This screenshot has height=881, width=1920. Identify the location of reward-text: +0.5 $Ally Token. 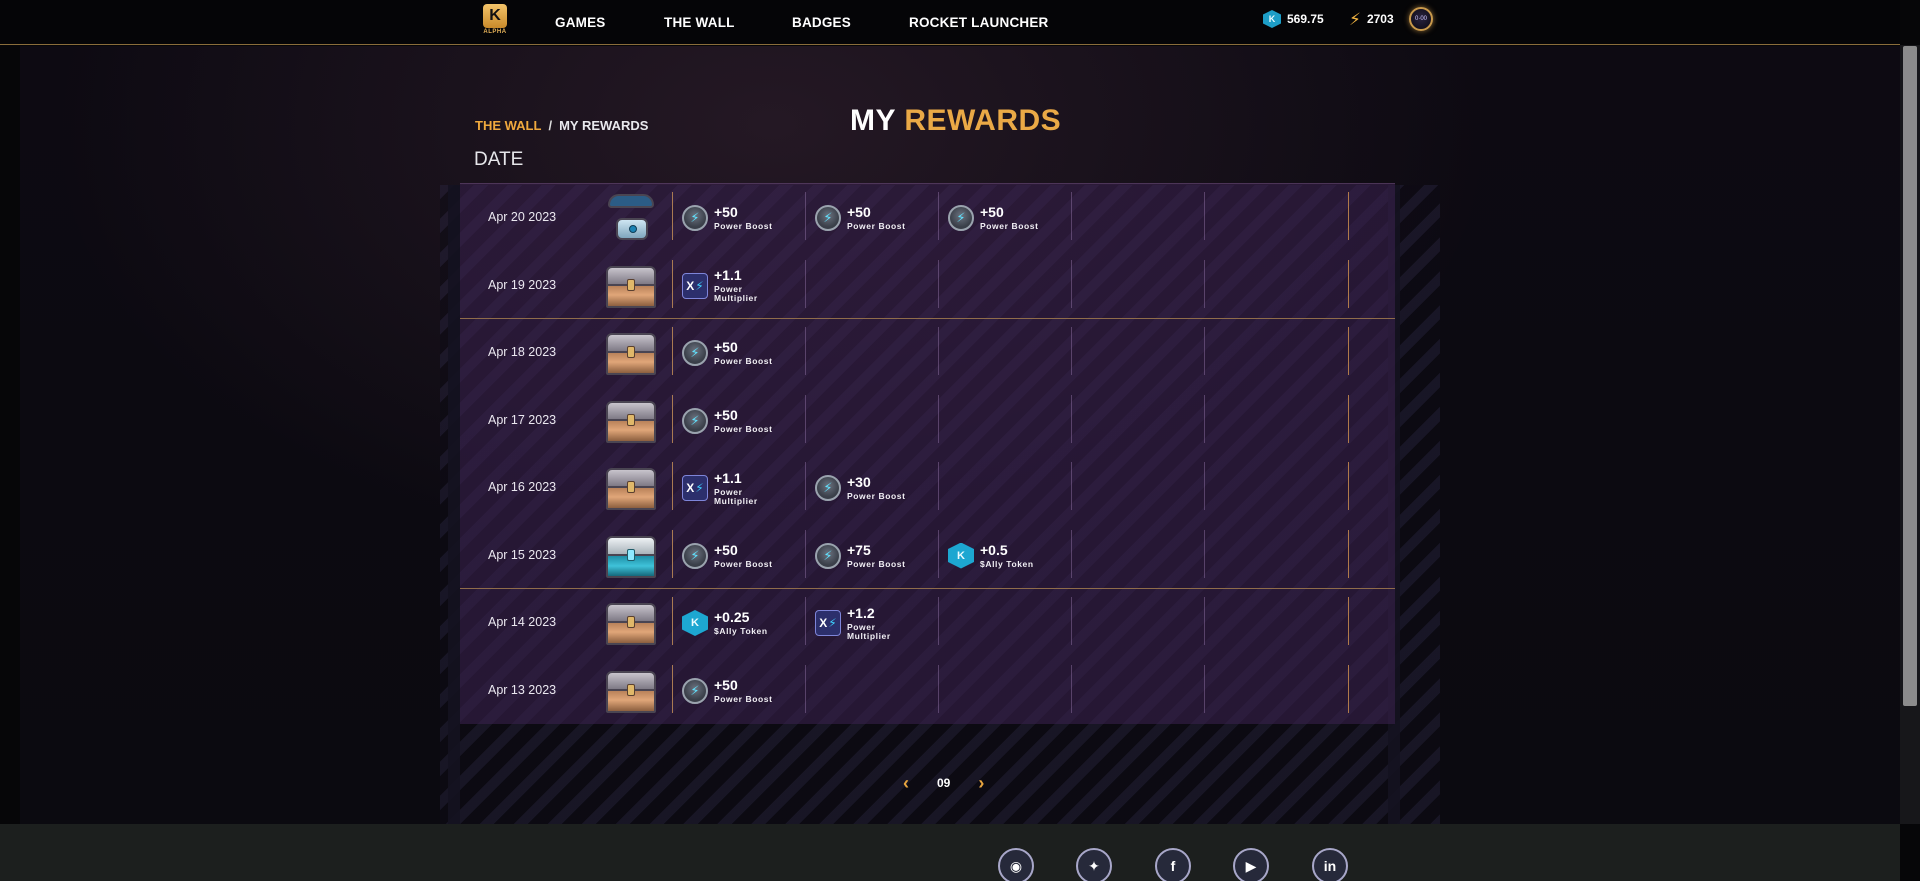
(1007, 556).